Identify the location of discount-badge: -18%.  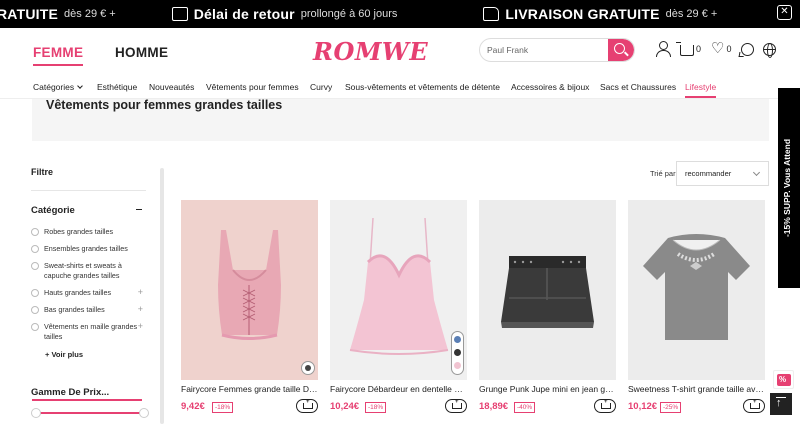
(223, 407).